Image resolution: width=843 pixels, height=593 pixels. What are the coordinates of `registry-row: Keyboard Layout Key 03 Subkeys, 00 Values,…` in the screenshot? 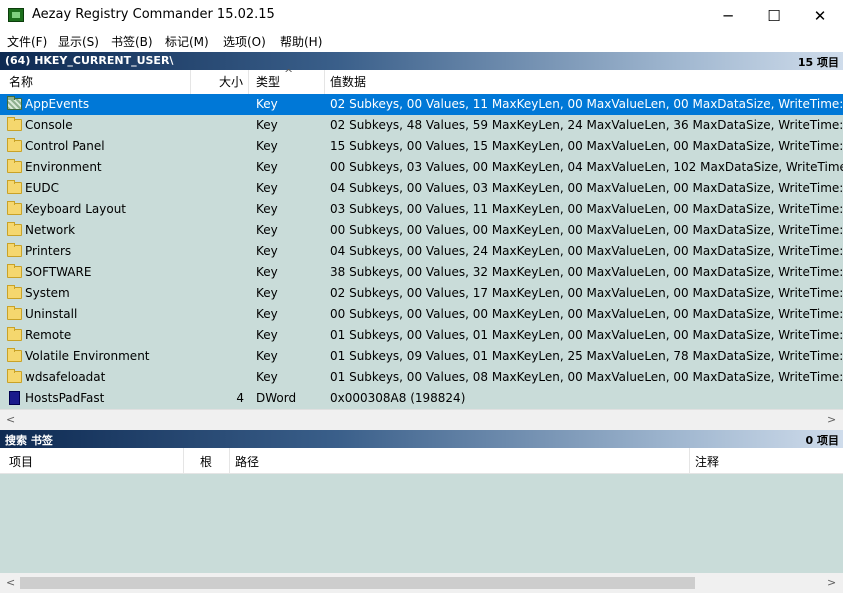 It's located at (421, 209).